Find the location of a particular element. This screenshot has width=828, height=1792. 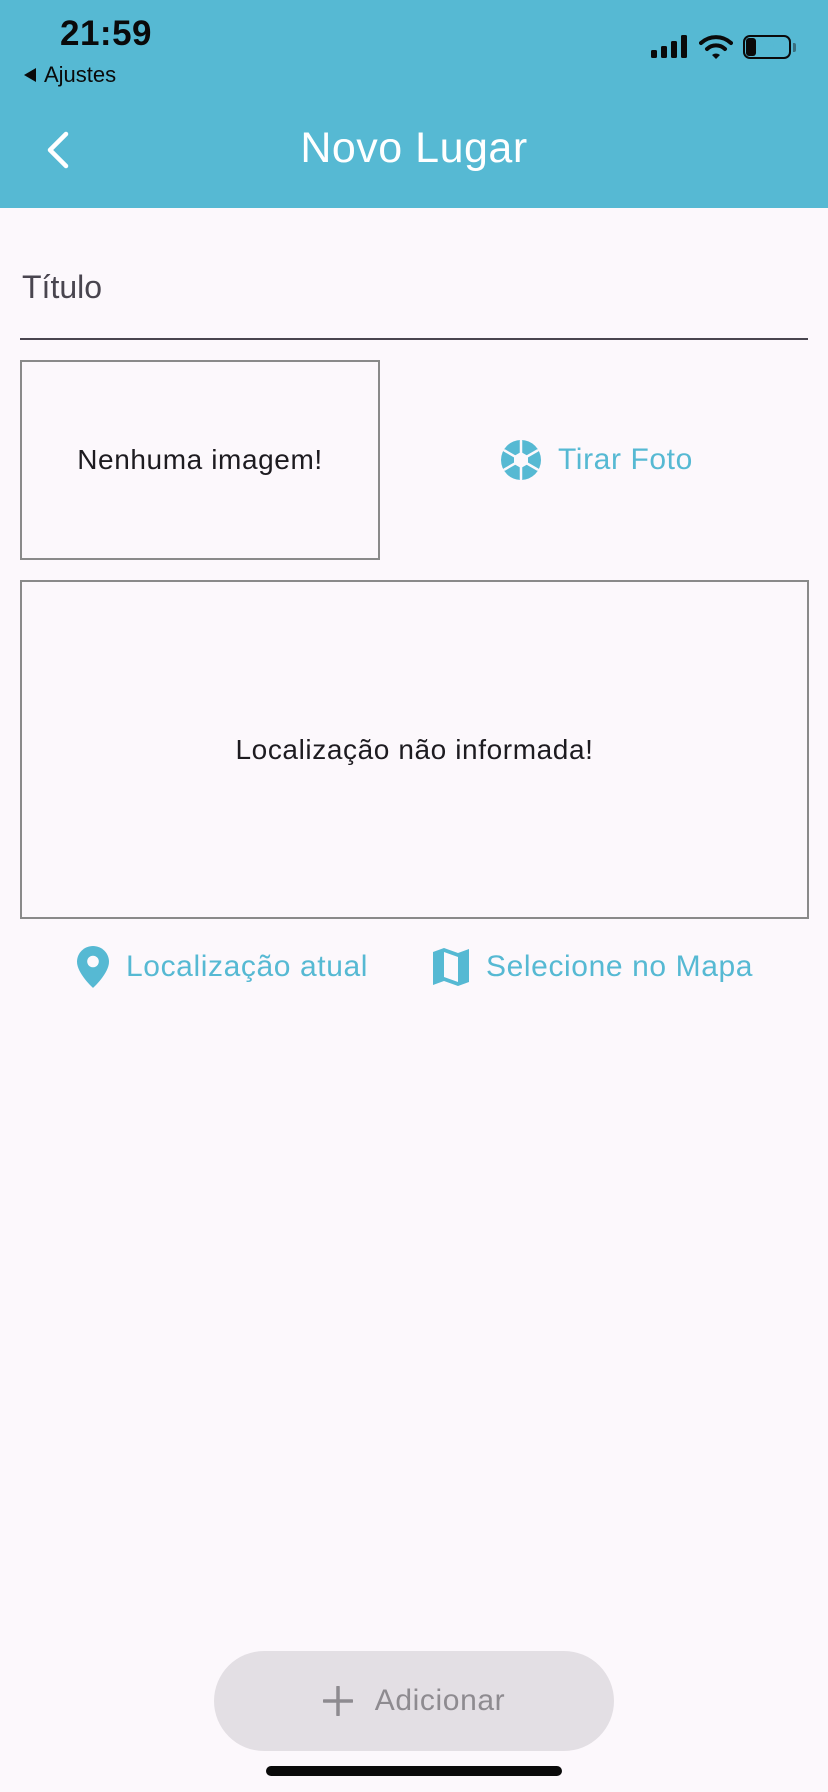

status-icons: 24 is located at coordinates (723, 47).